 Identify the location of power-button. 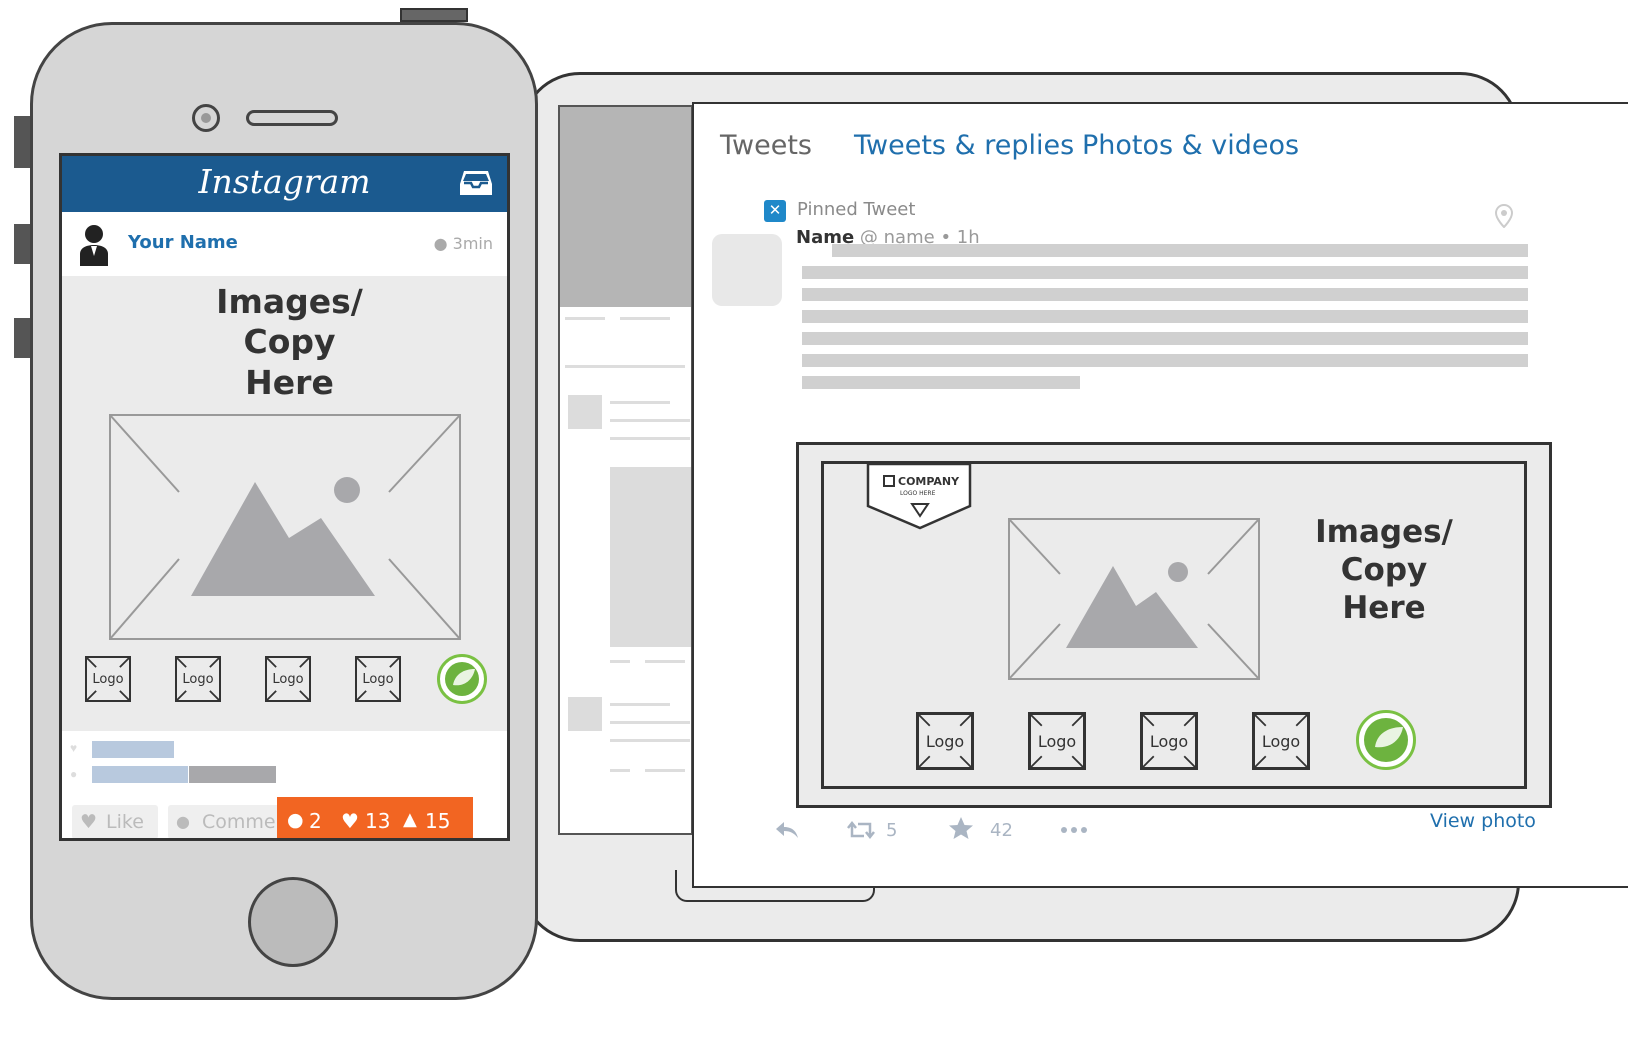
(434, 15).